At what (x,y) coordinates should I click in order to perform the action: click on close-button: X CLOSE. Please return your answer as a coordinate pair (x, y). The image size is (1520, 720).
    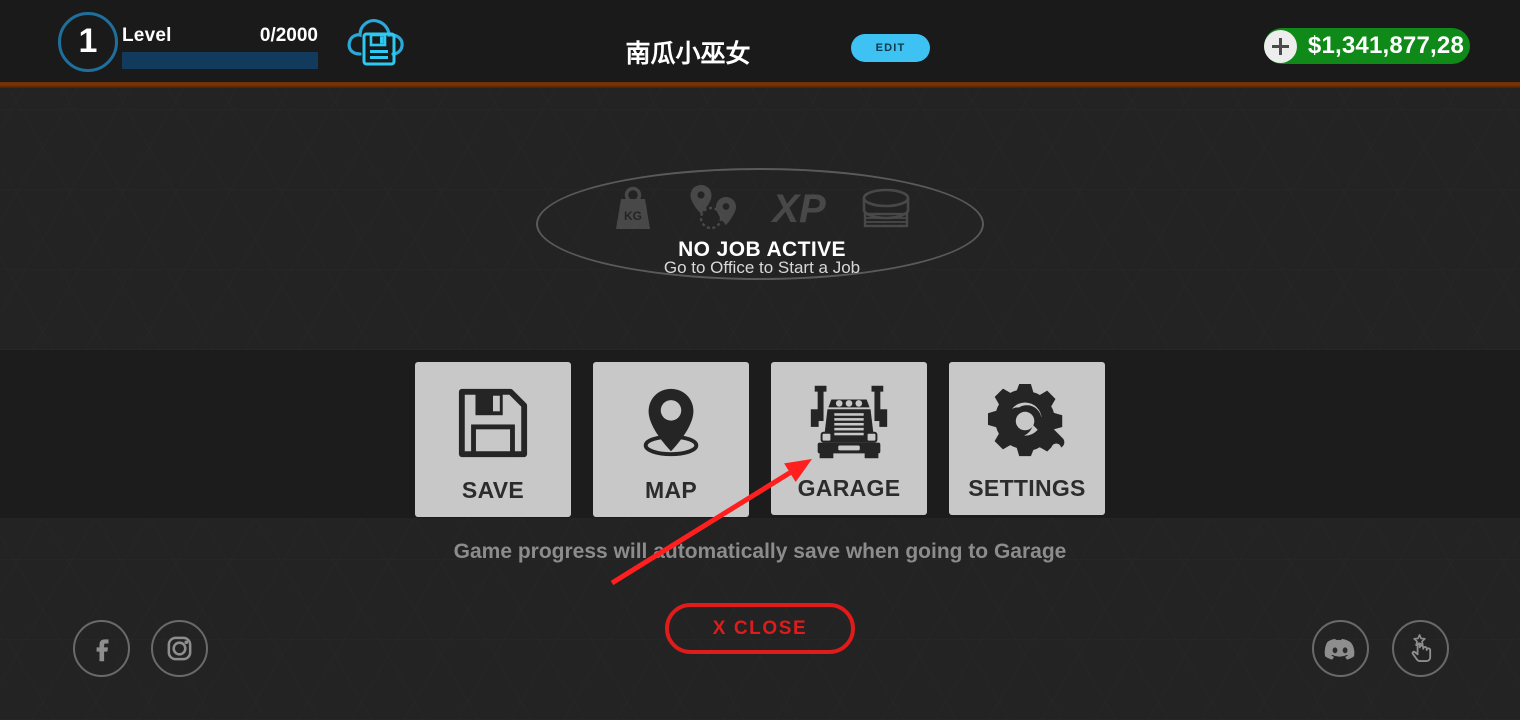
    Looking at the image, I should click on (760, 628).